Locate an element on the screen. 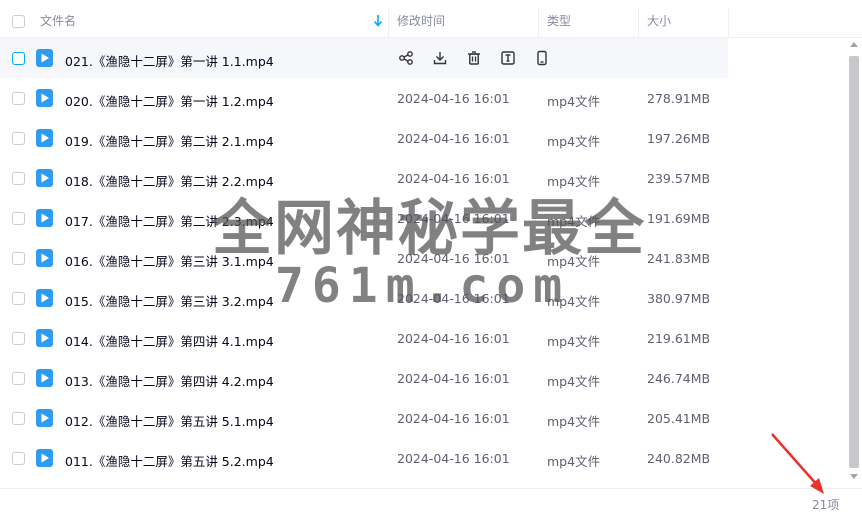 This screenshot has width=862, height=521. annotation-arrow-icon is located at coordinates (797, 463).